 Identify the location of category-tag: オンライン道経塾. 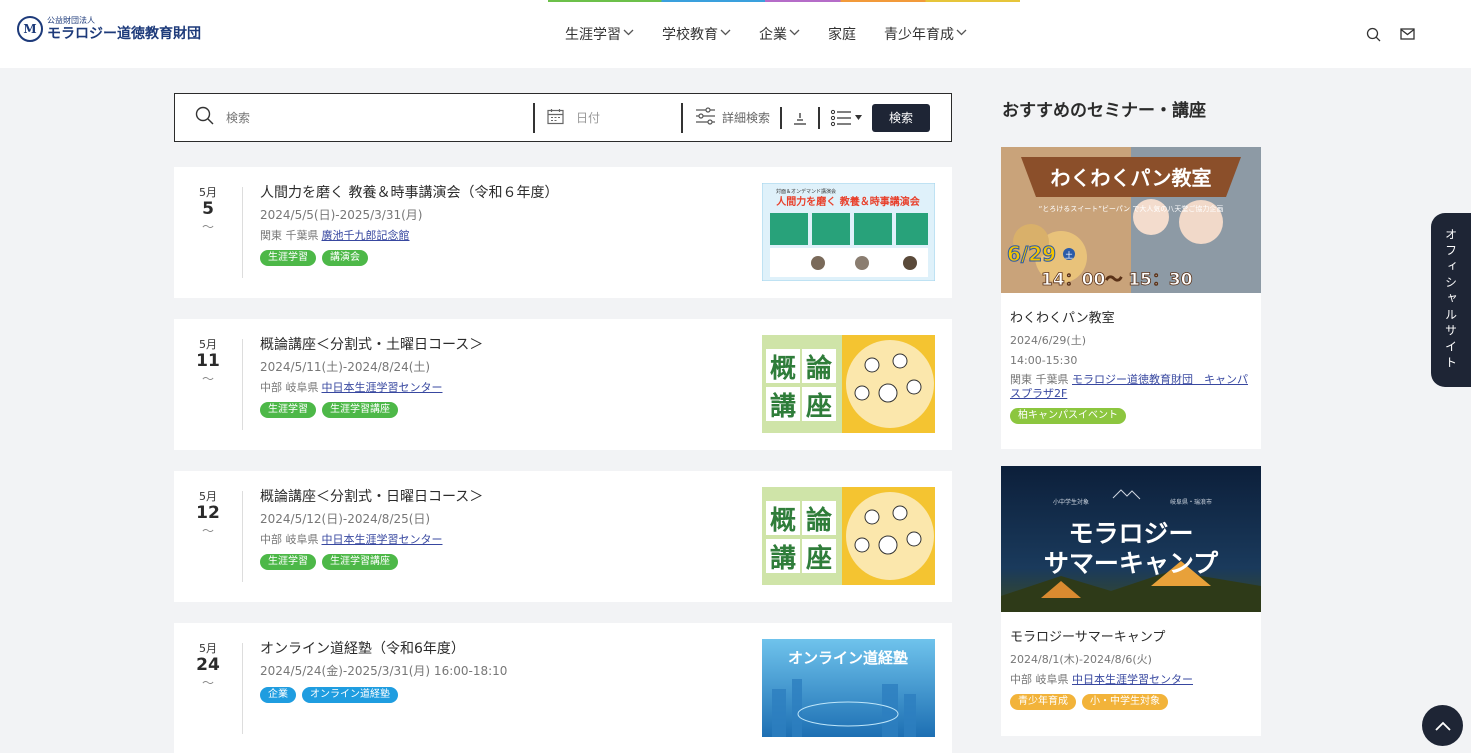
(350, 695).